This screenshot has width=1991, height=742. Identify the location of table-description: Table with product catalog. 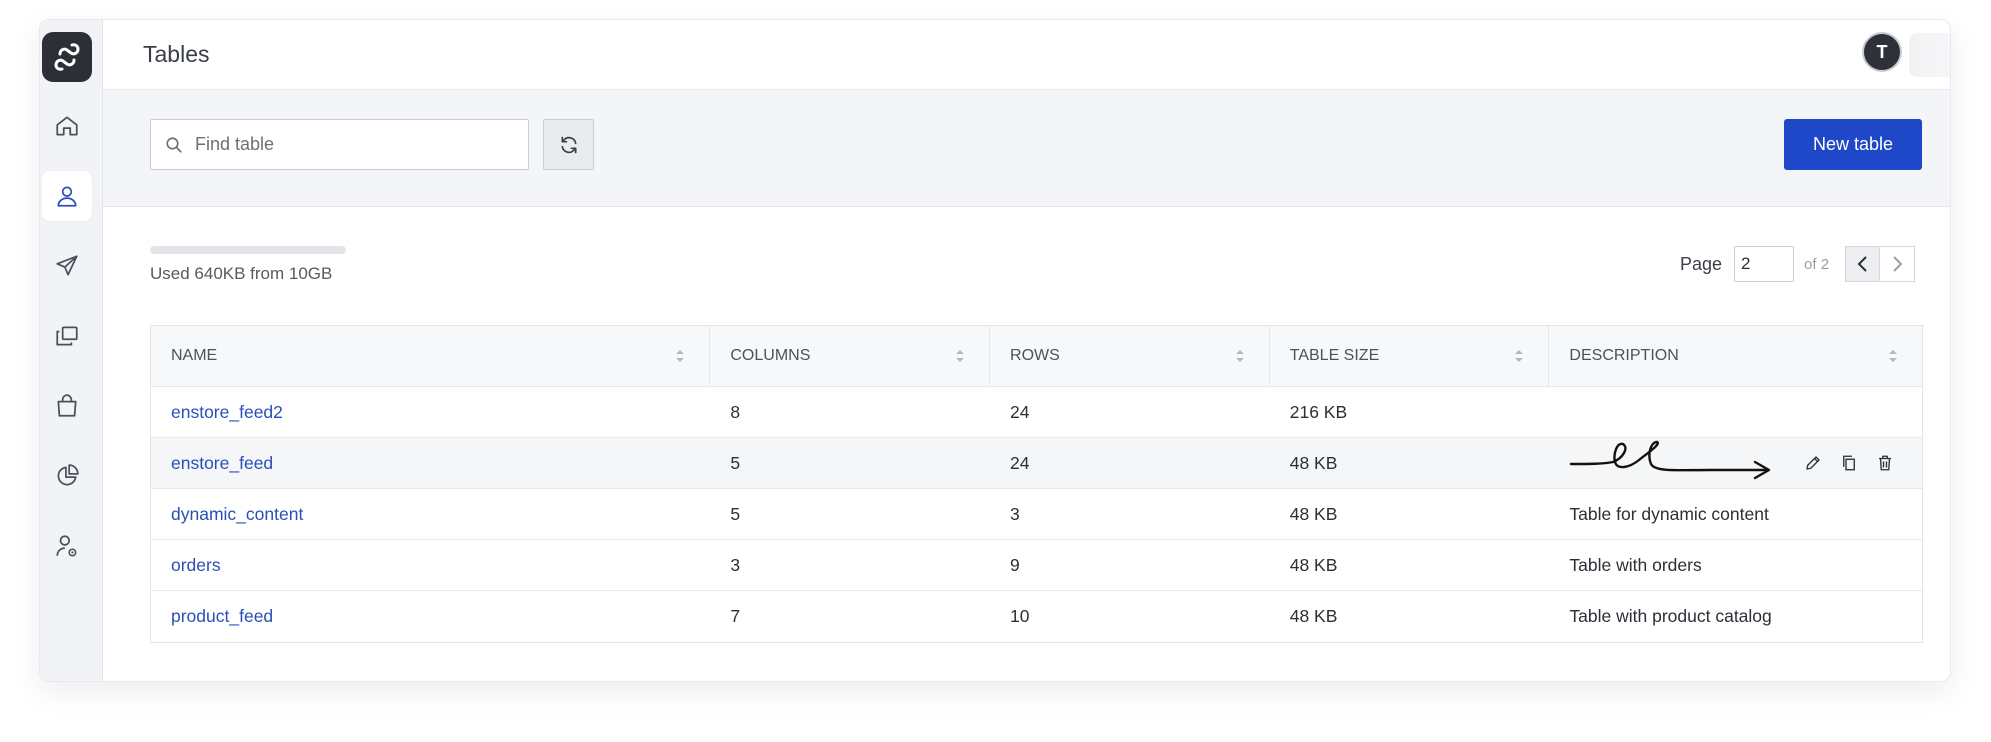
(1670, 616).